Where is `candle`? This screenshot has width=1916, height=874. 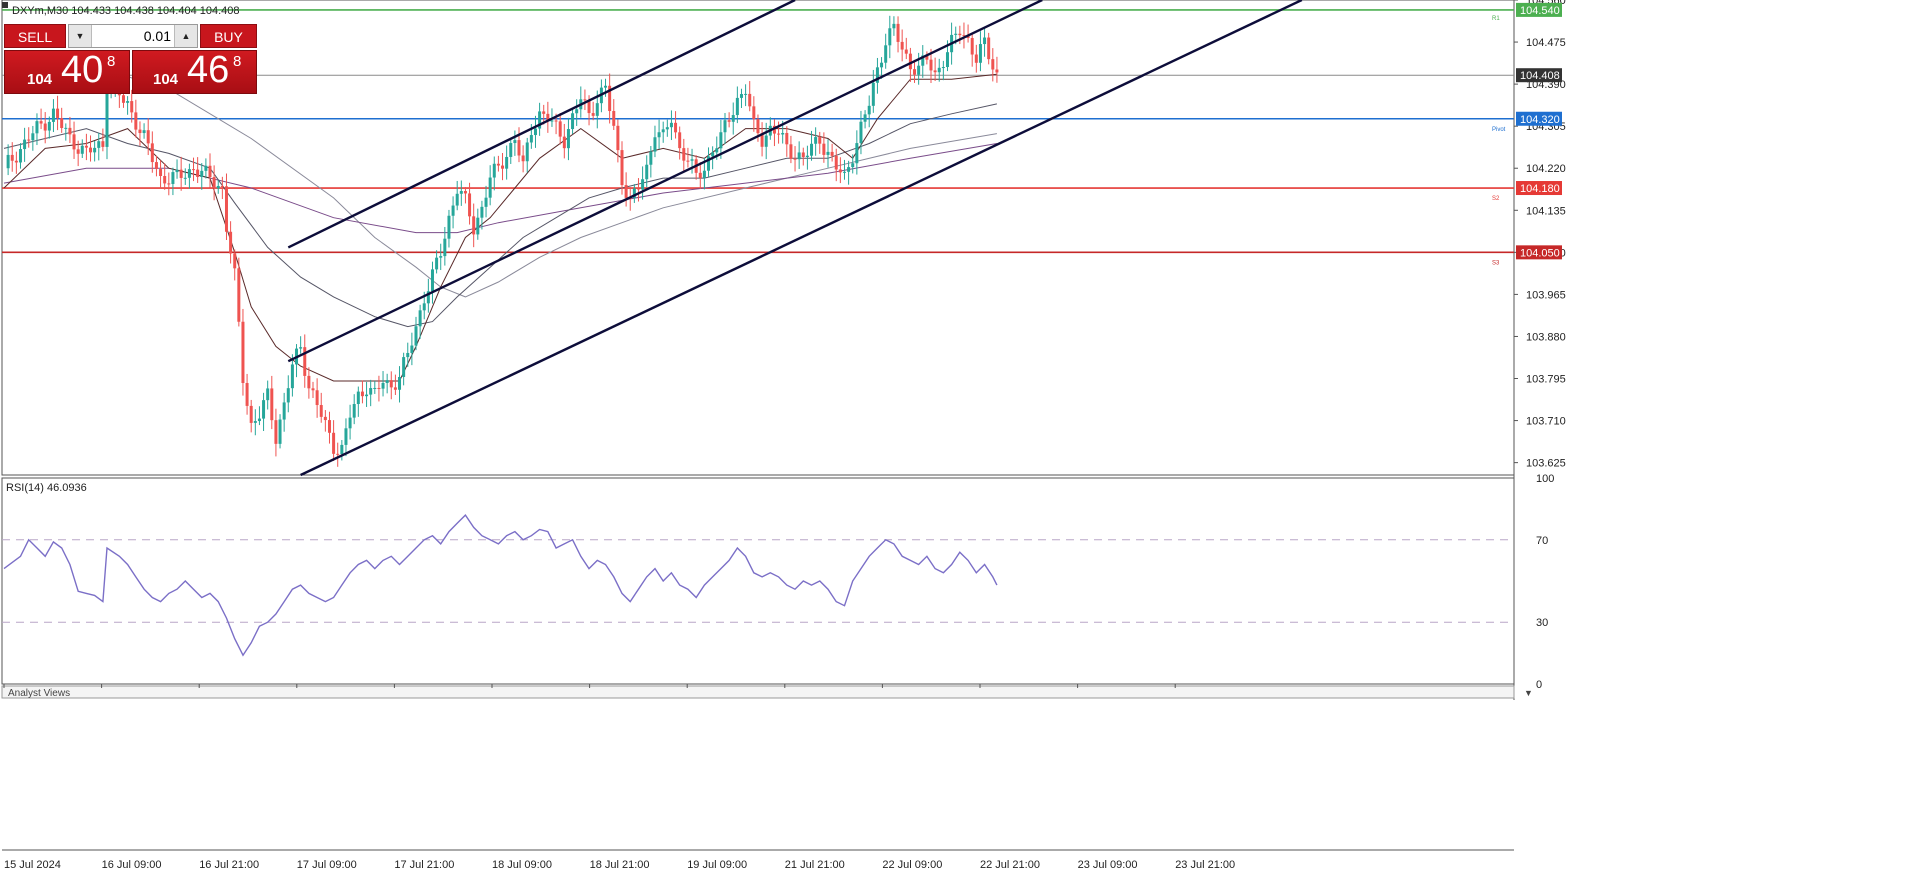
candle is located at coordinates (243, 352).